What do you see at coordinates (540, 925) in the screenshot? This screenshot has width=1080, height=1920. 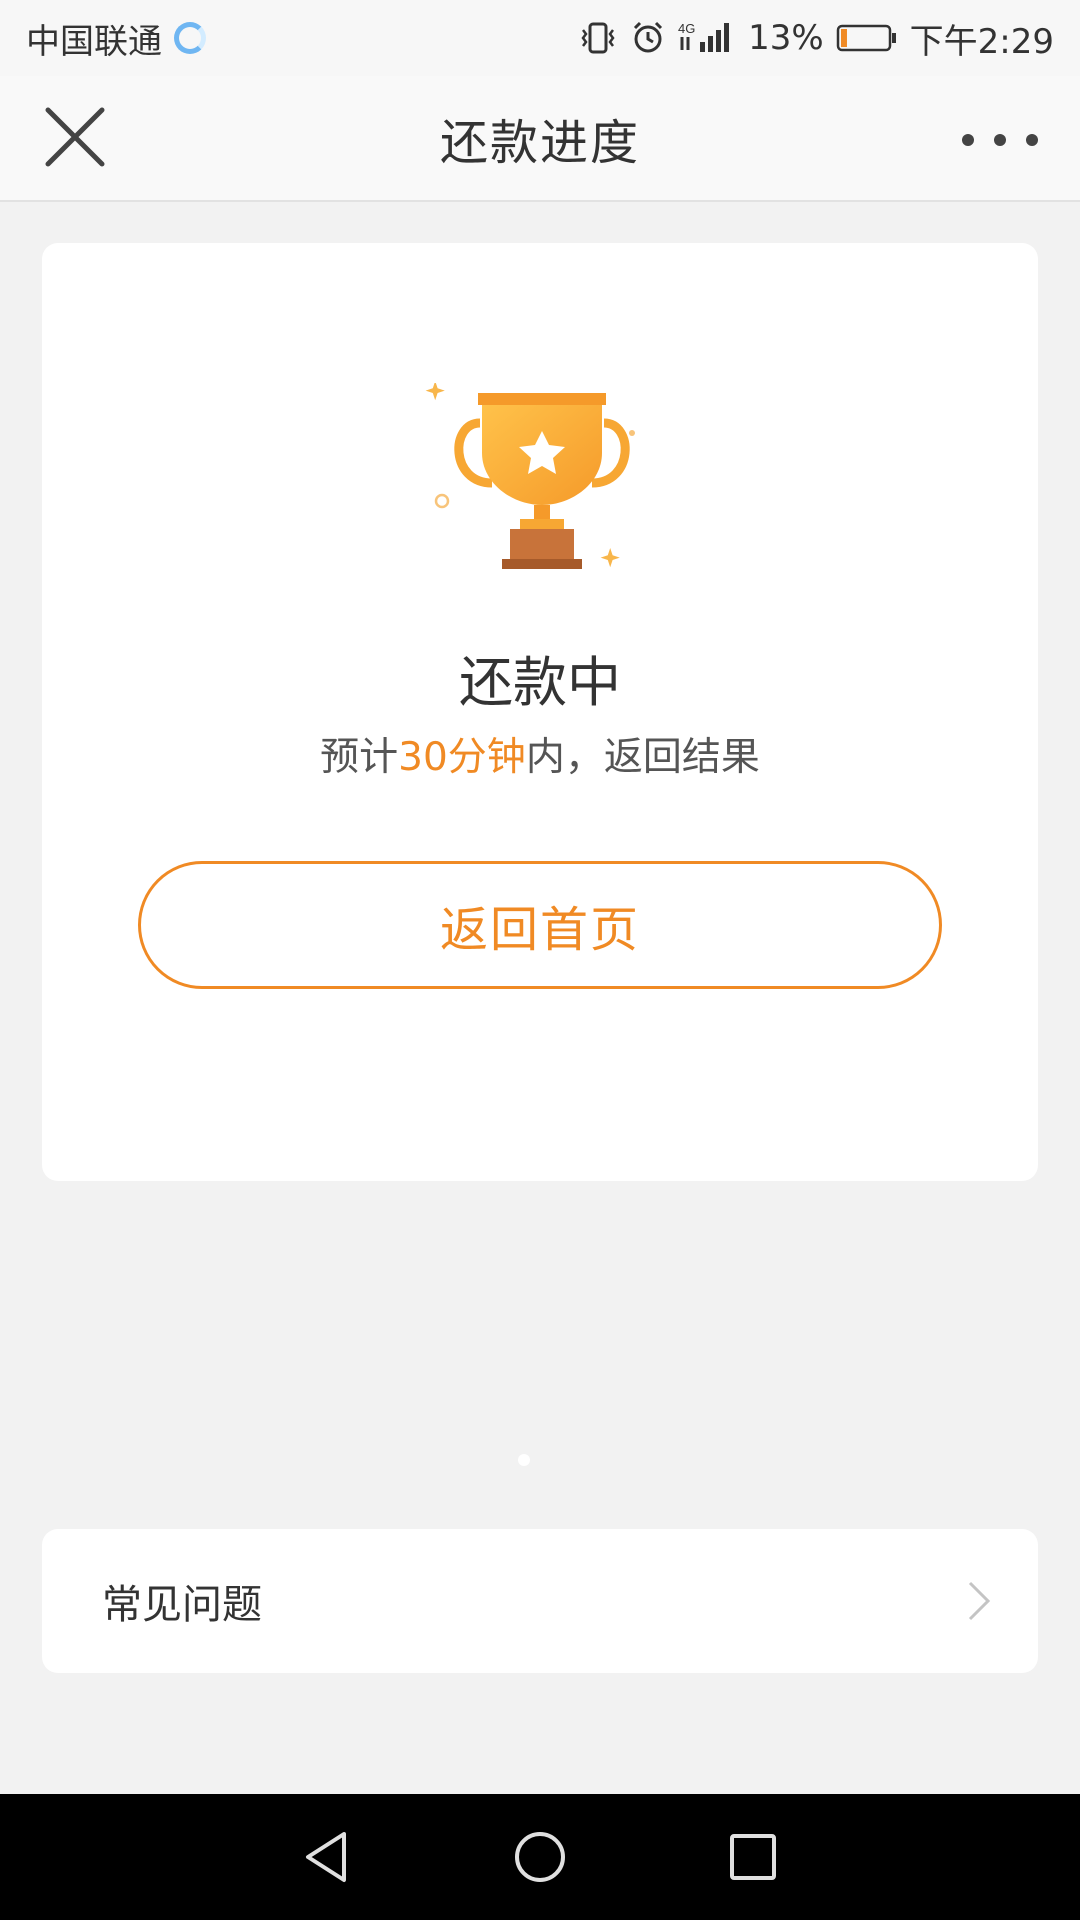 I see `return-home-button: 返回首页` at bounding box center [540, 925].